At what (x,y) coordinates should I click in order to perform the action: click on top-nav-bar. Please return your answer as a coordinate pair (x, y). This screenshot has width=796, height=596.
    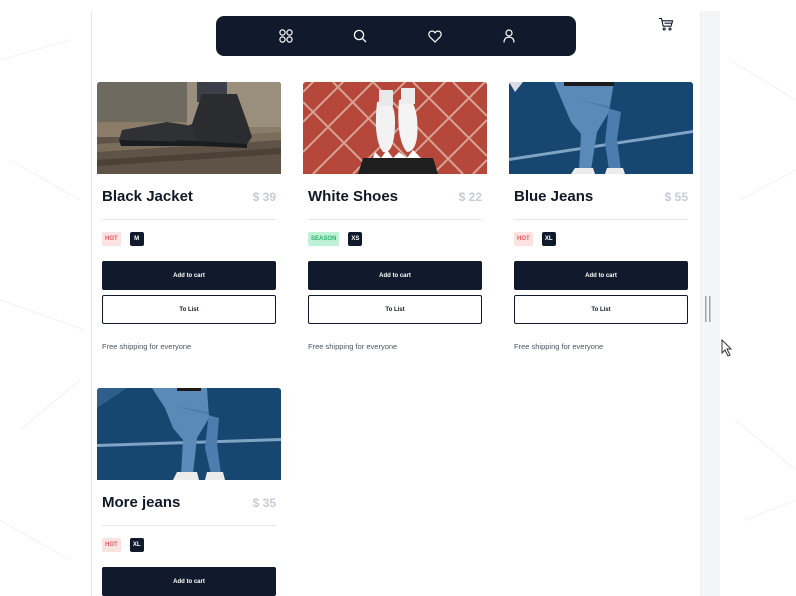
    Looking at the image, I should click on (396, 36).